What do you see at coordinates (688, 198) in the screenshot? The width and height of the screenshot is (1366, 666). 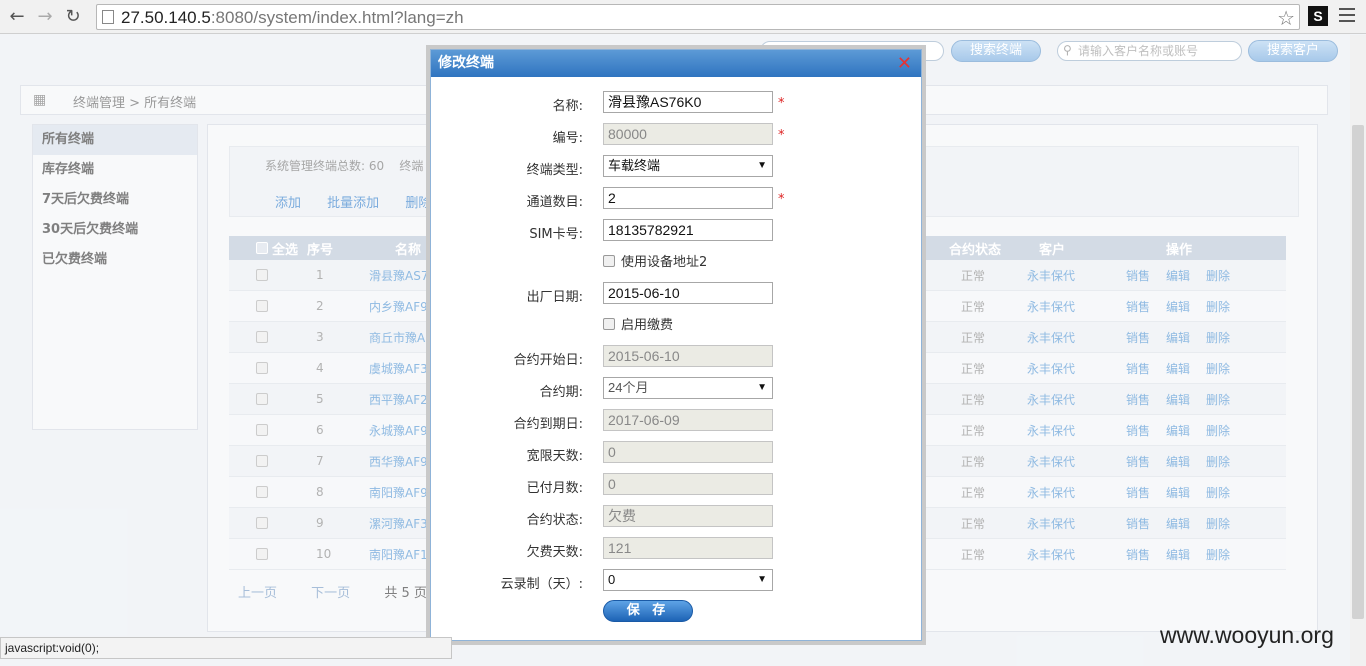 I see `channels-field: 2` at bounding box center [688, 198].